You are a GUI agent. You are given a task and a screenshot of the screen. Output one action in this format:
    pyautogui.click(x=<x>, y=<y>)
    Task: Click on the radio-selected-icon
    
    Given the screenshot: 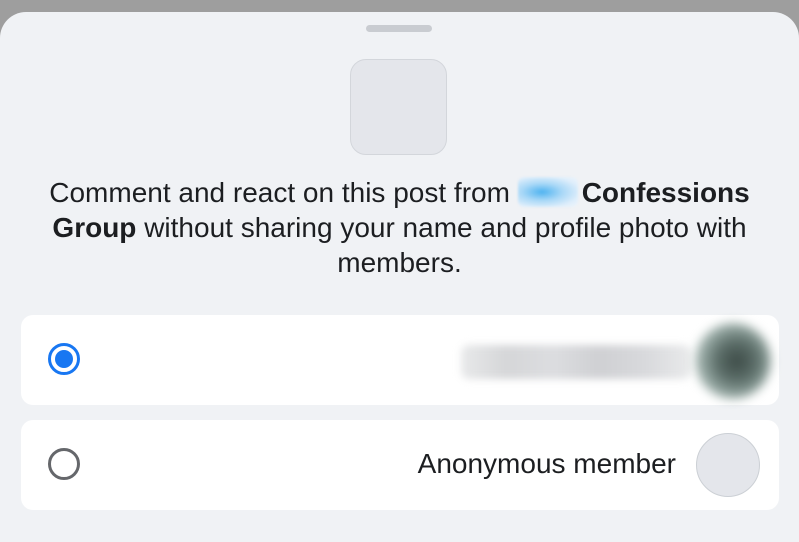 What is the action you would take?
    pyautogui.click(x=64, y=359)
    